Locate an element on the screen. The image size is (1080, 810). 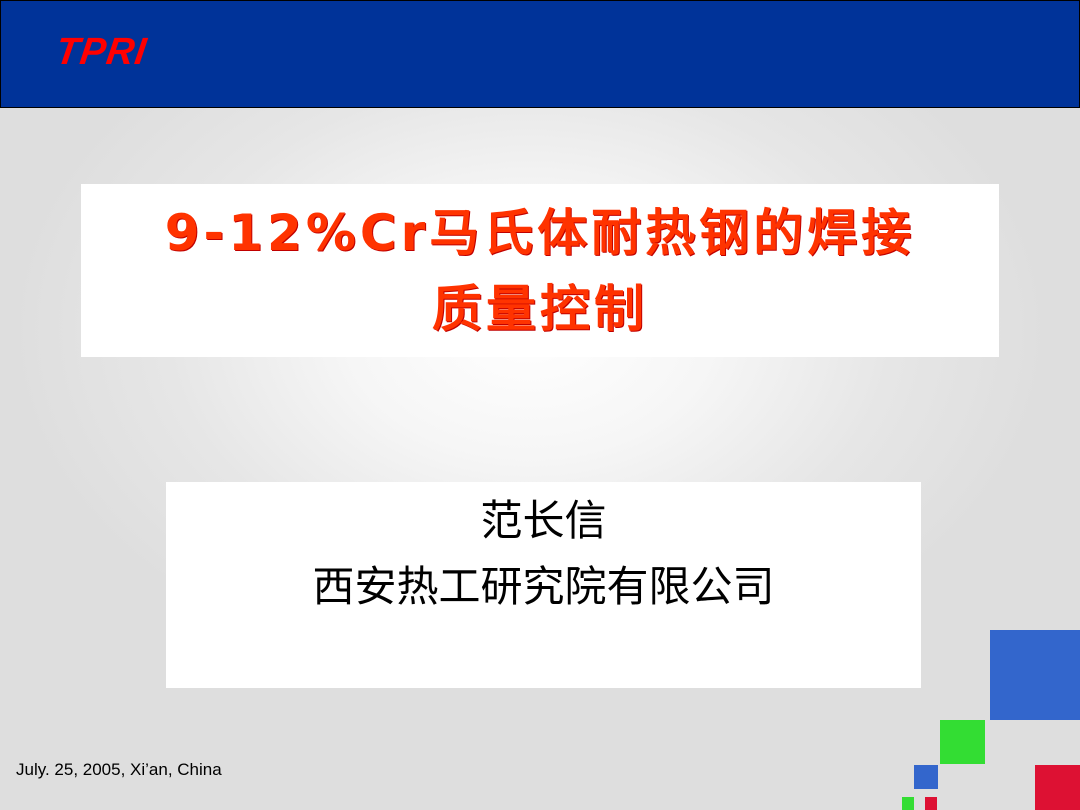
author-name: 范长信 is located at coordinates (543, 520).